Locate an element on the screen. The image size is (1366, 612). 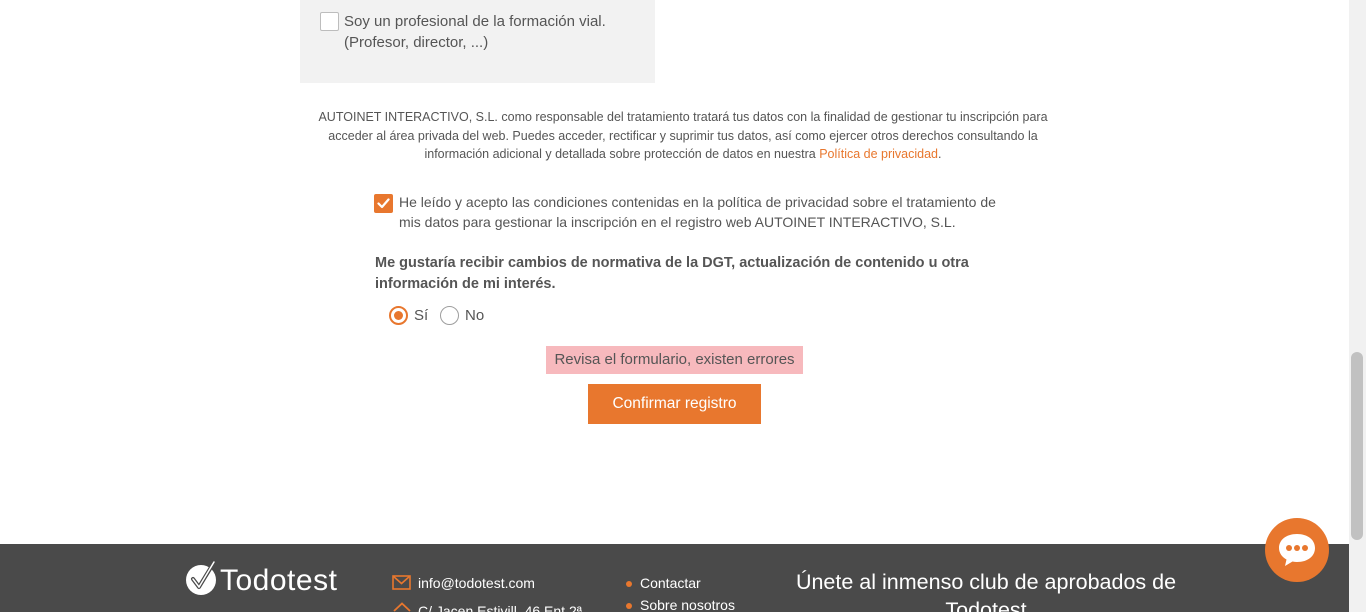
footer-email-text: info@todotest.com is located at coordinates (476, 583).